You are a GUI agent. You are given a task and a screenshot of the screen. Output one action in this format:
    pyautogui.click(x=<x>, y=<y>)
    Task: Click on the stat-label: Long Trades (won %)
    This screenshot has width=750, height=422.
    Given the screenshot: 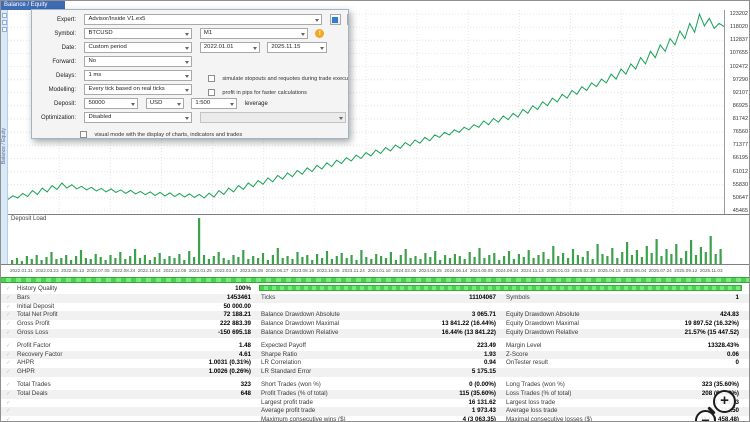 What is the action you would take?
    pyautogui.click(x=535, y=384)
    